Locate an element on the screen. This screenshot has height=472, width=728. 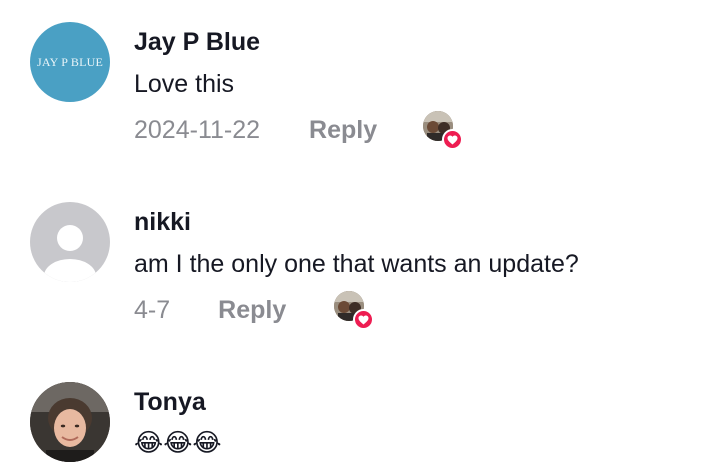
comment-username: Jay P Blue is located at coordinates (197, 42).